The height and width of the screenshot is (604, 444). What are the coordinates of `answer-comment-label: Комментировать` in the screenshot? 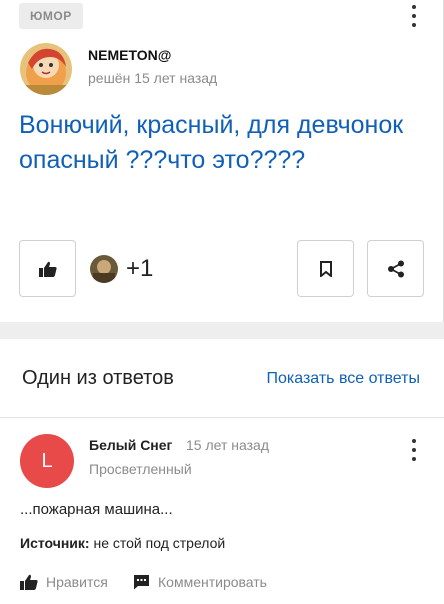 It's located at (212, 582).